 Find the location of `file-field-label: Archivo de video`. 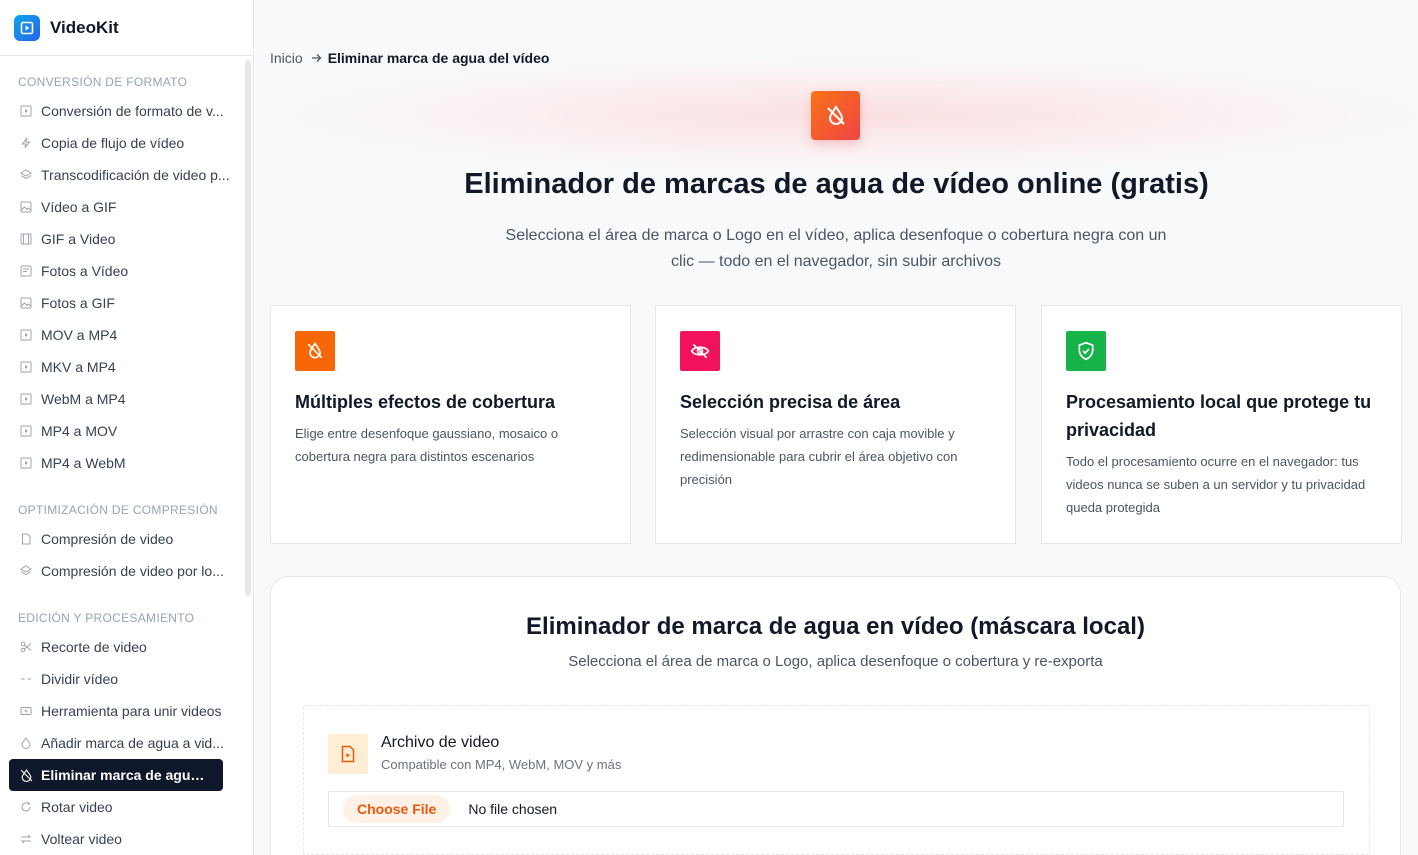

file-field-label: Archivo de video is located at coordinates (440, 742).